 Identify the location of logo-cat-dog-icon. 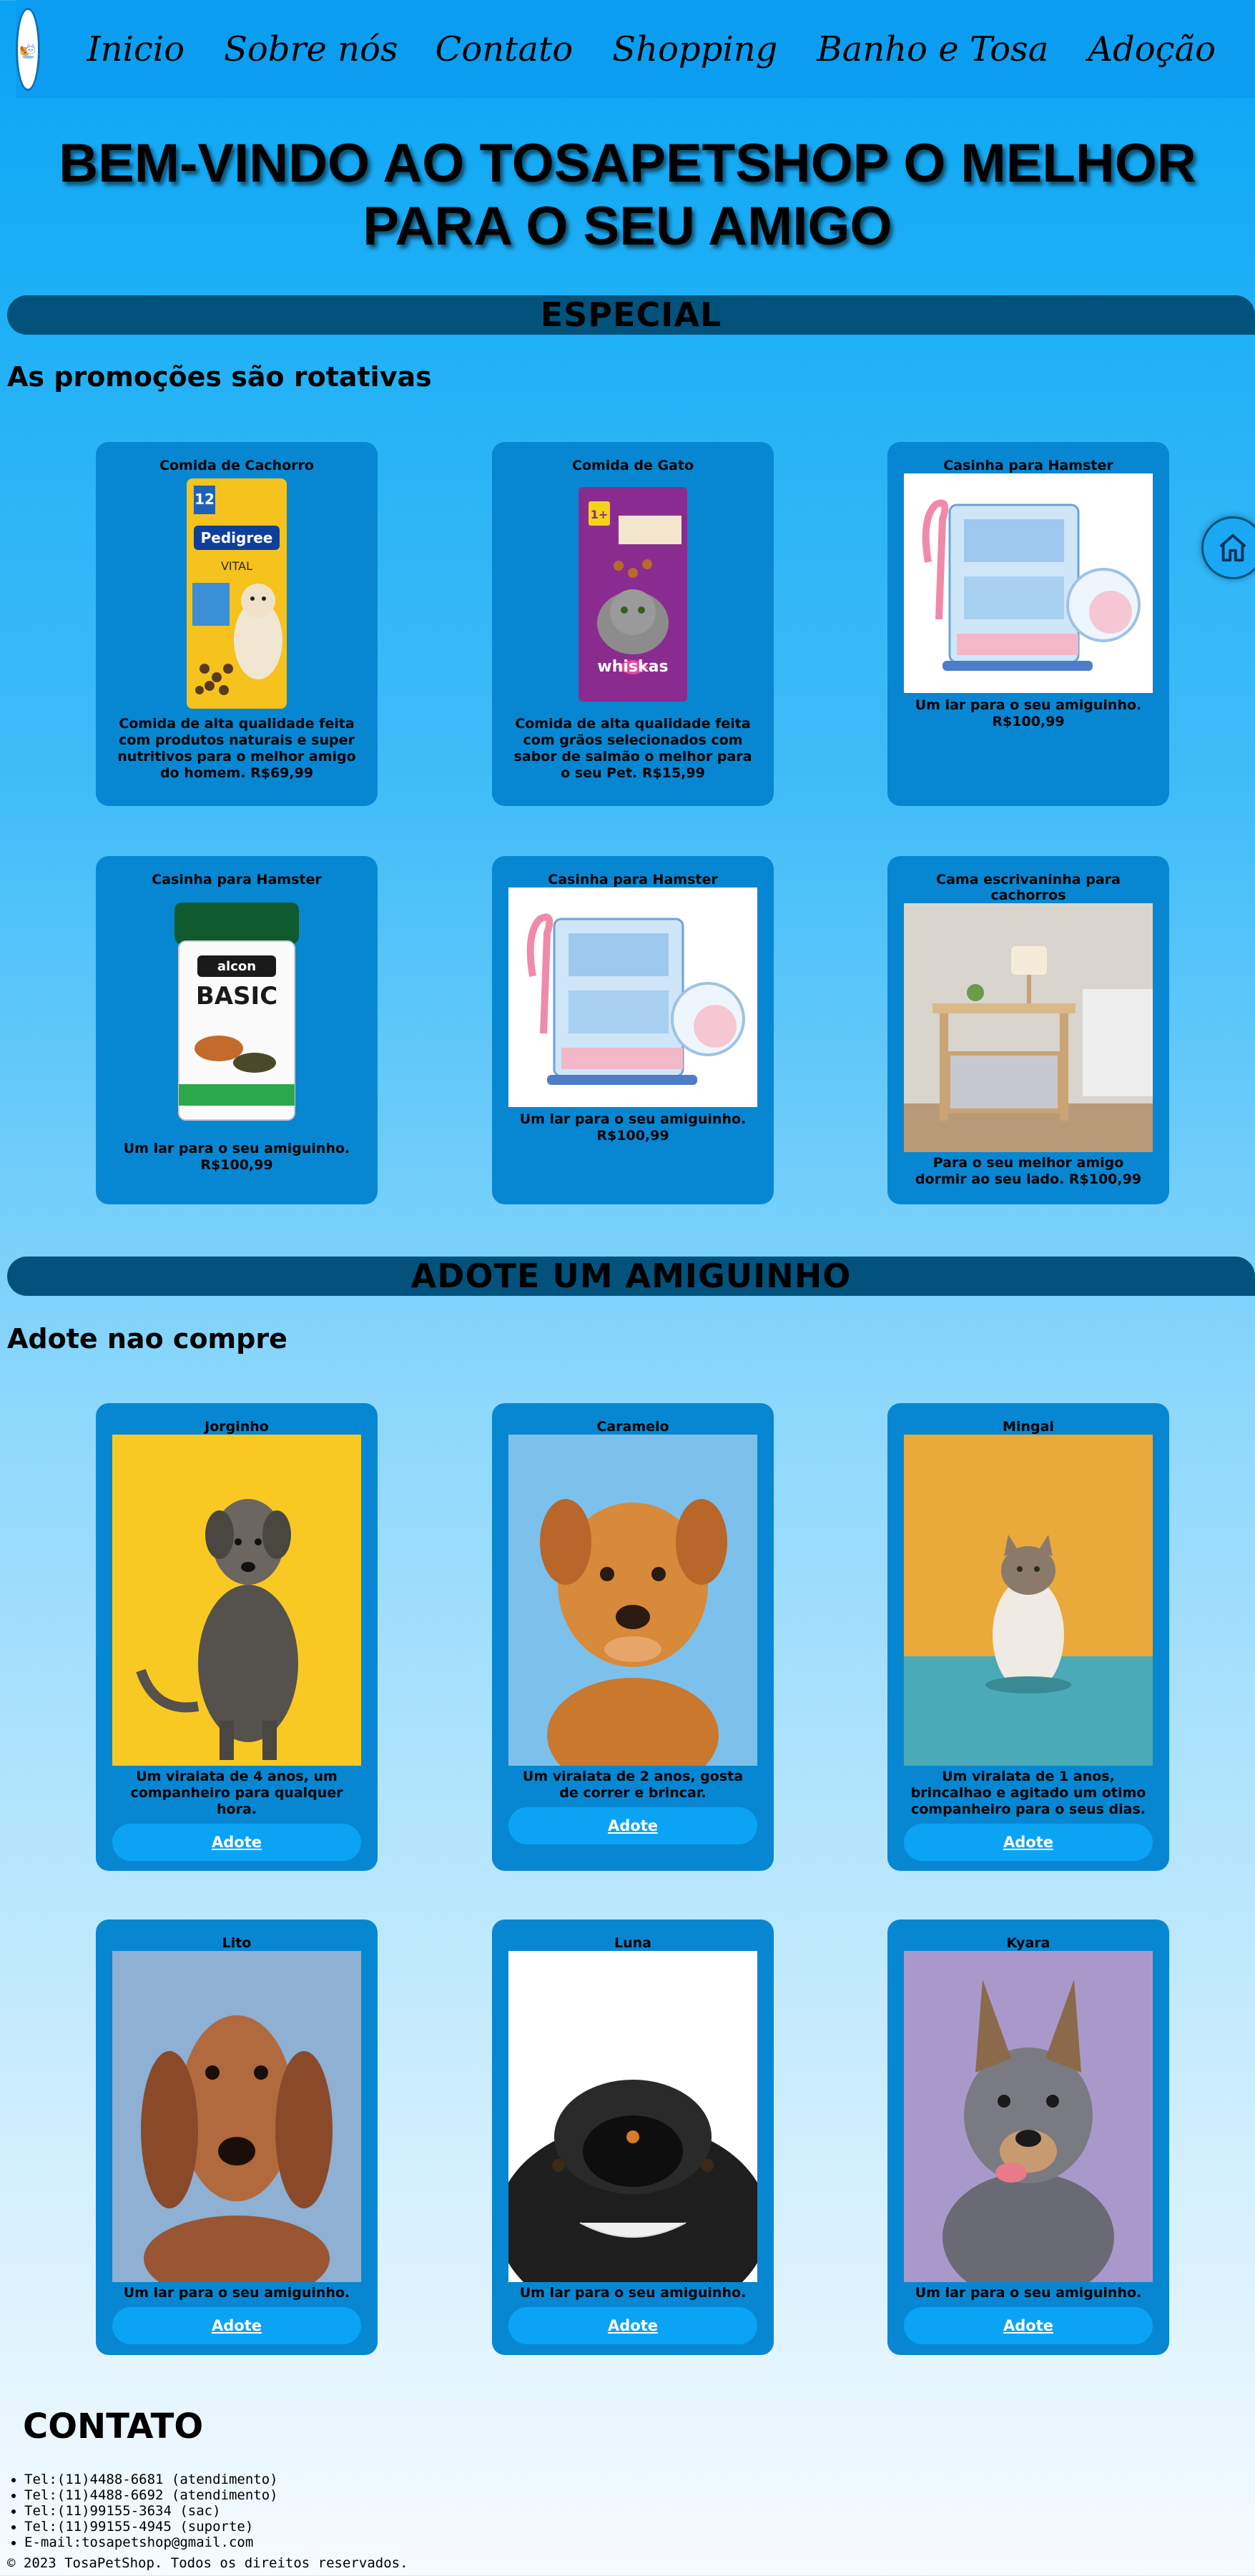
(28, 49).